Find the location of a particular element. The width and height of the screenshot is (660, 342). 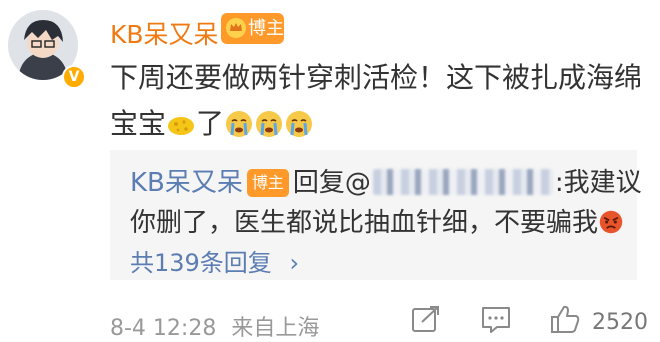

reply-text-line2: 你删了，医生都说比抽血针细，不要骗我 is located at coordinates (377, 220).